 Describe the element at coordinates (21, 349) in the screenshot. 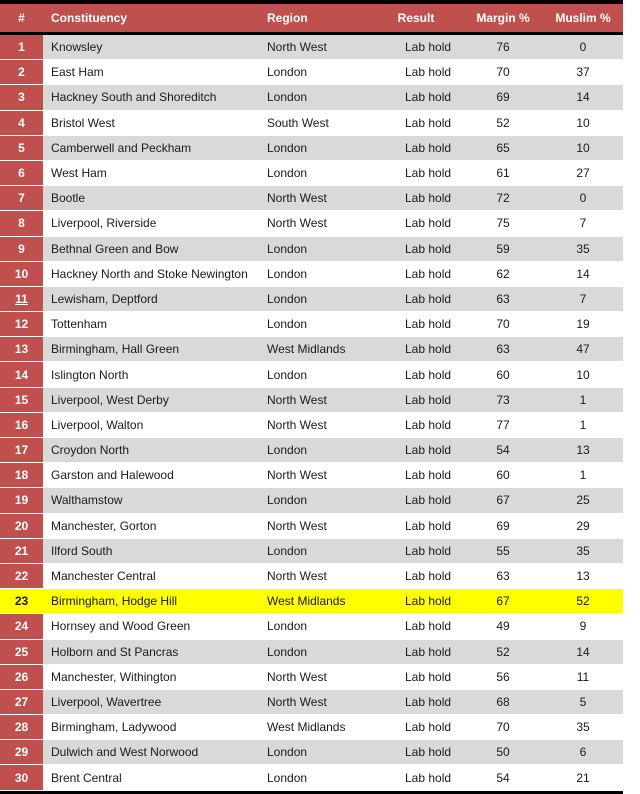

I see `cell-num: 13` at that location.